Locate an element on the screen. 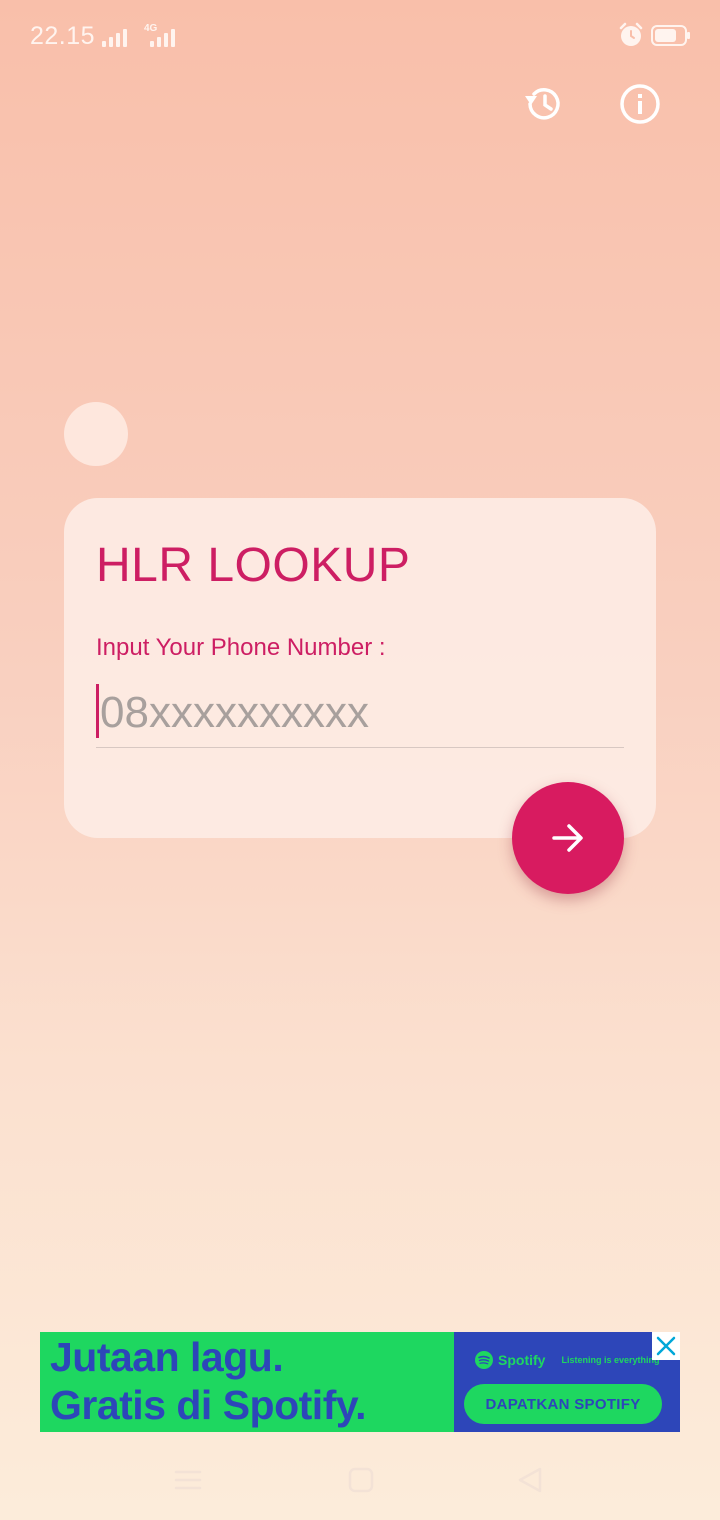  decorative-circle is located at coordinates (96, 434).